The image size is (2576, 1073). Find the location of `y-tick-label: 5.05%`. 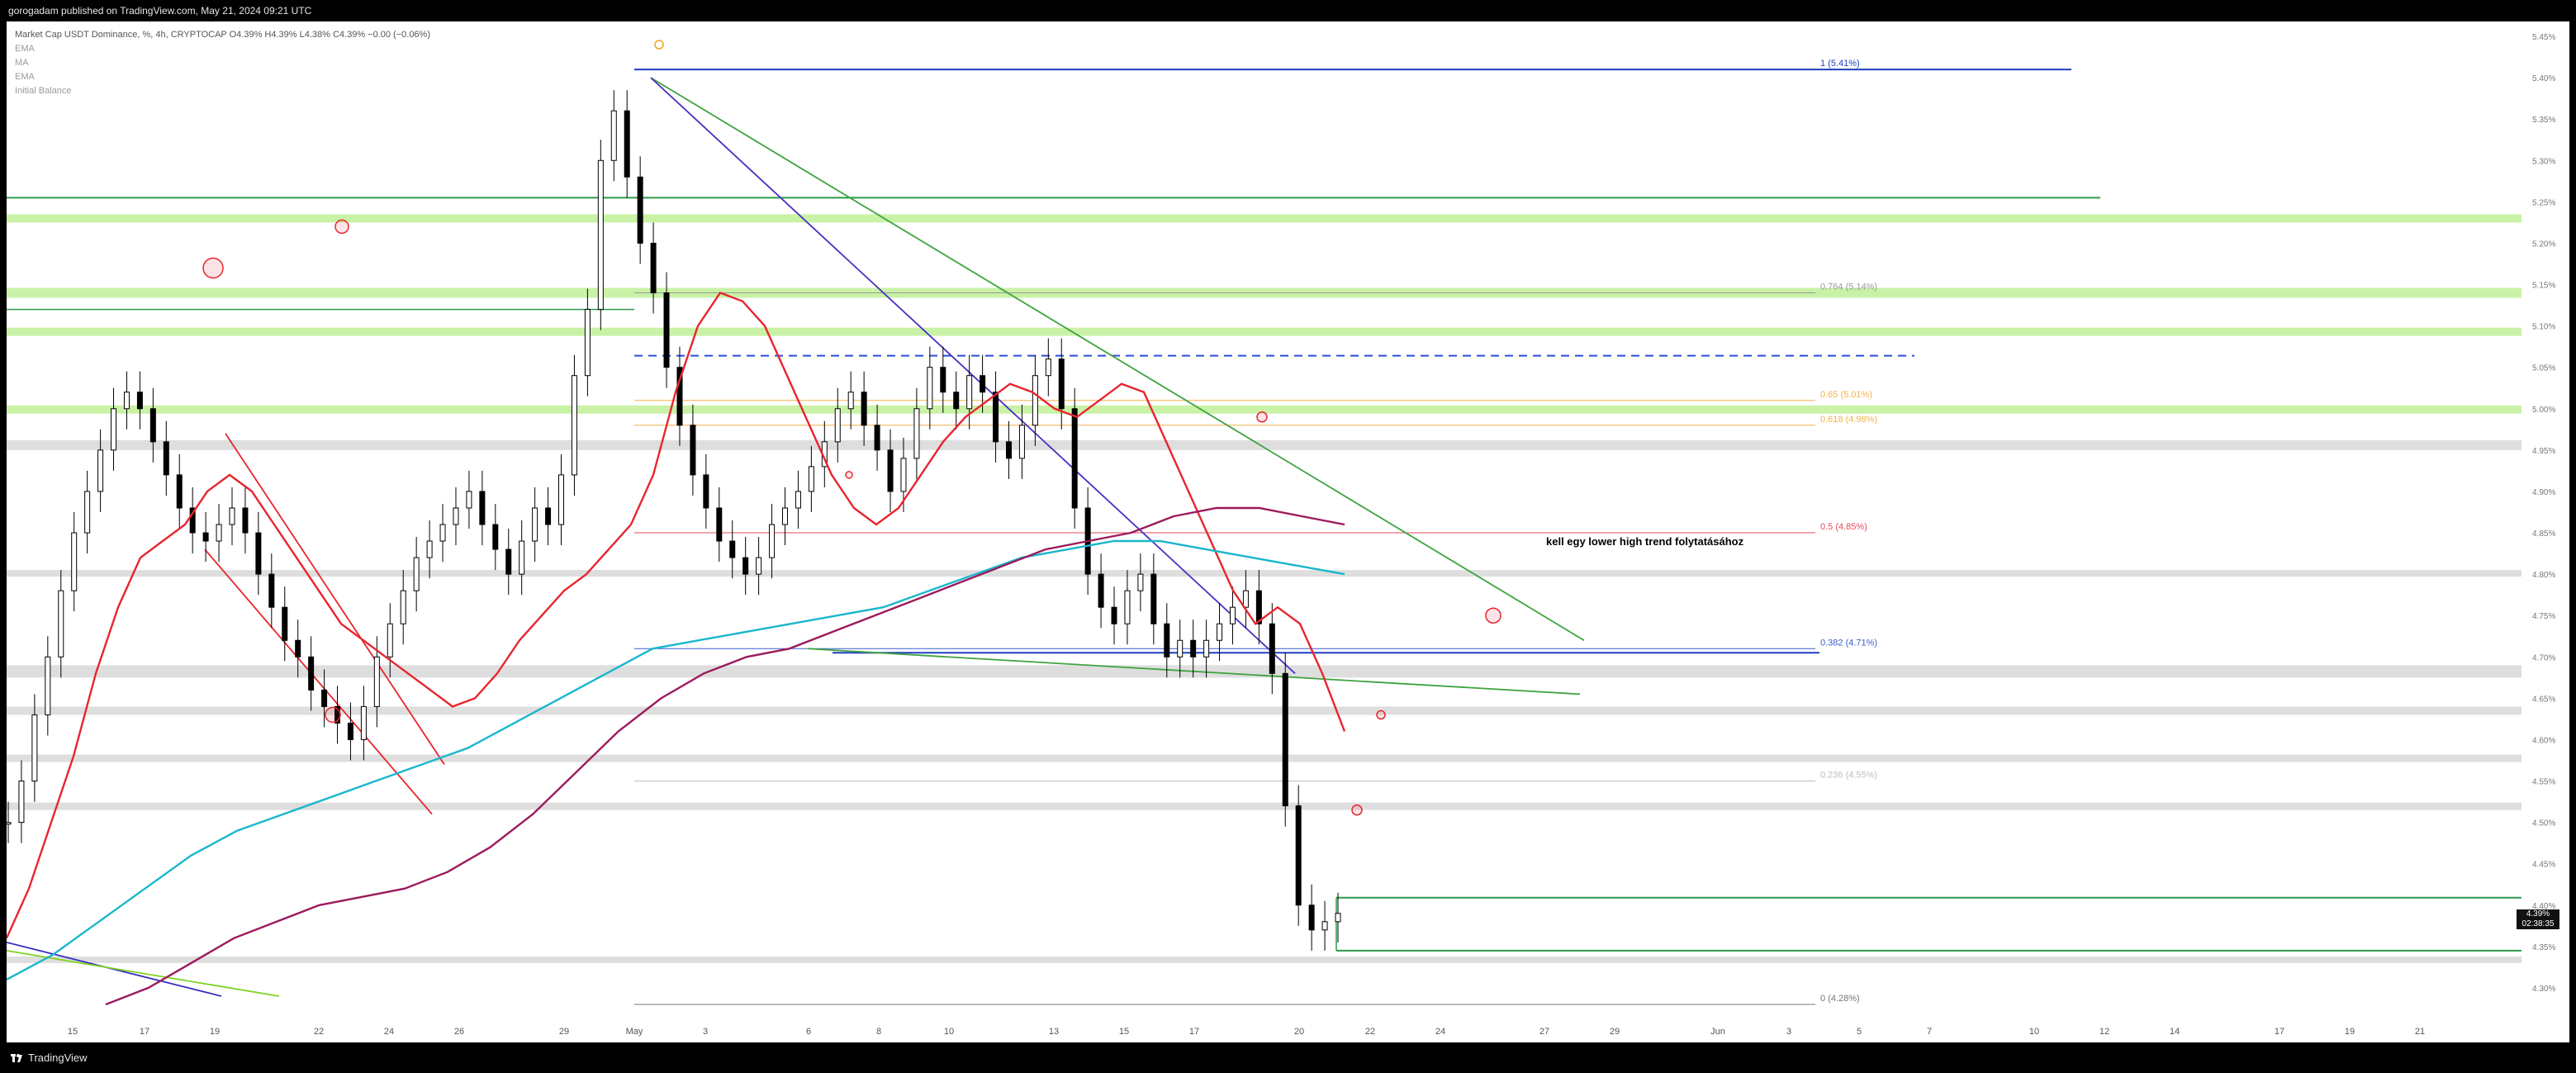

y-tick-label: 5.05% is located at coordinates (2543, 369).